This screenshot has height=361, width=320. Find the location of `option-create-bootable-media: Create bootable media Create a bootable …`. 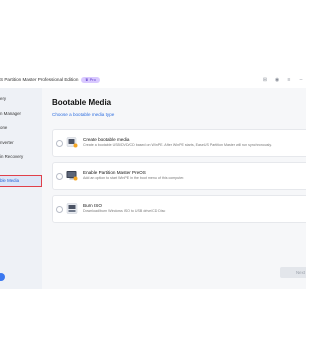

option-create-bootable-media: Create bootable media Create a bootable … is located at coordinates (179, 143).